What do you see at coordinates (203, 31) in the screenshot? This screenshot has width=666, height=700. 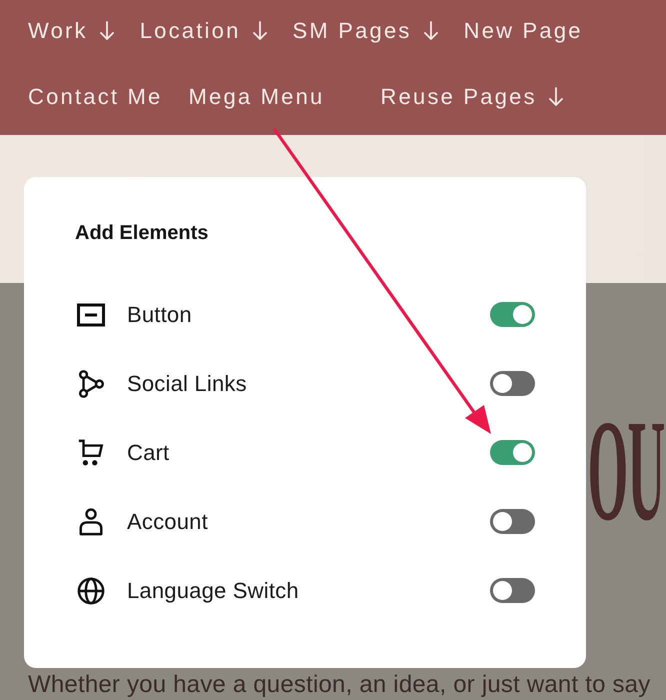 I see `nav-link: Location` at bounding box center [203, 31].